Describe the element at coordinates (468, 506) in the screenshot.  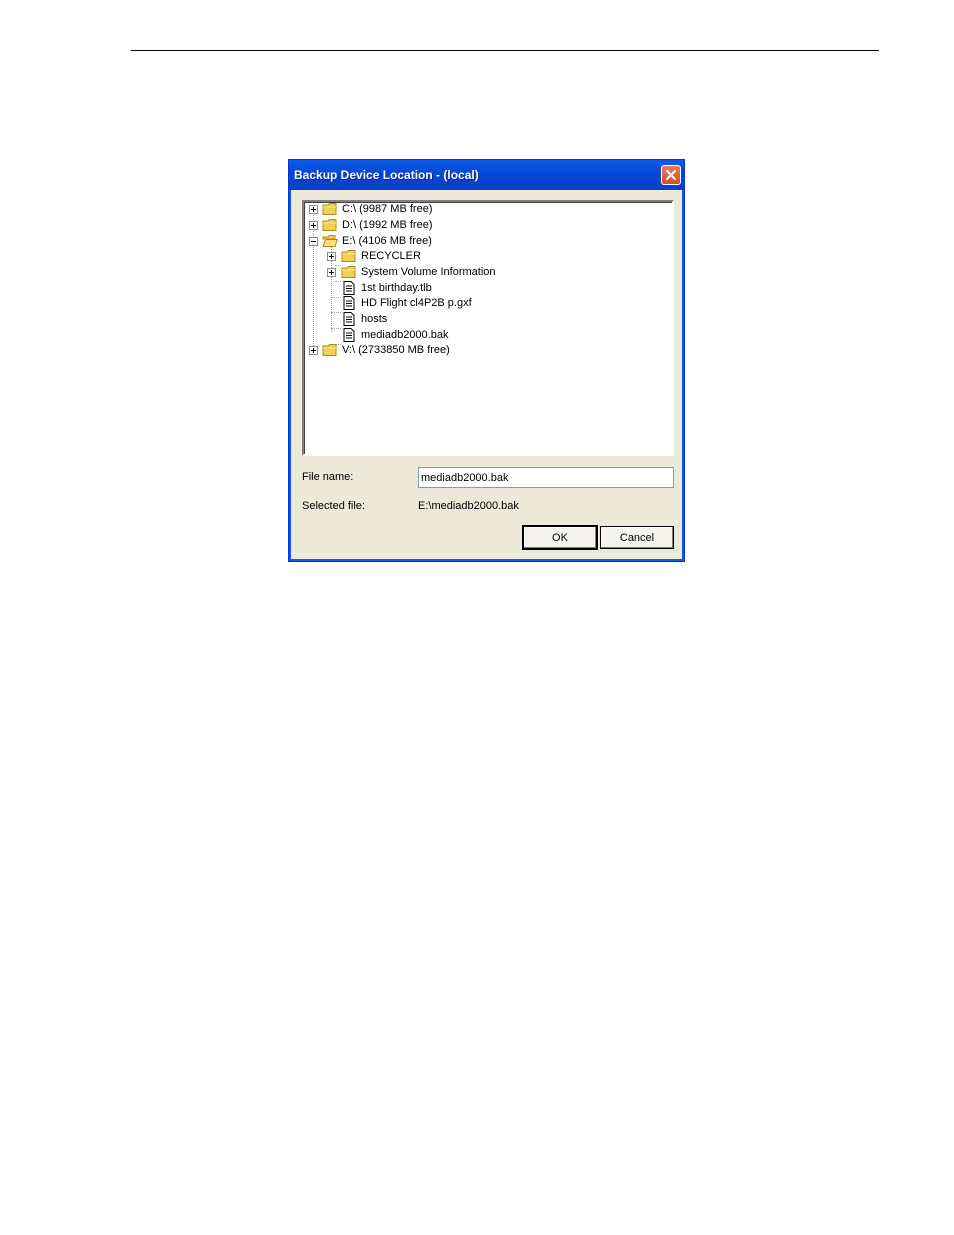
I see `selected-file-value: E:\mediadb2000.bak` at that location.